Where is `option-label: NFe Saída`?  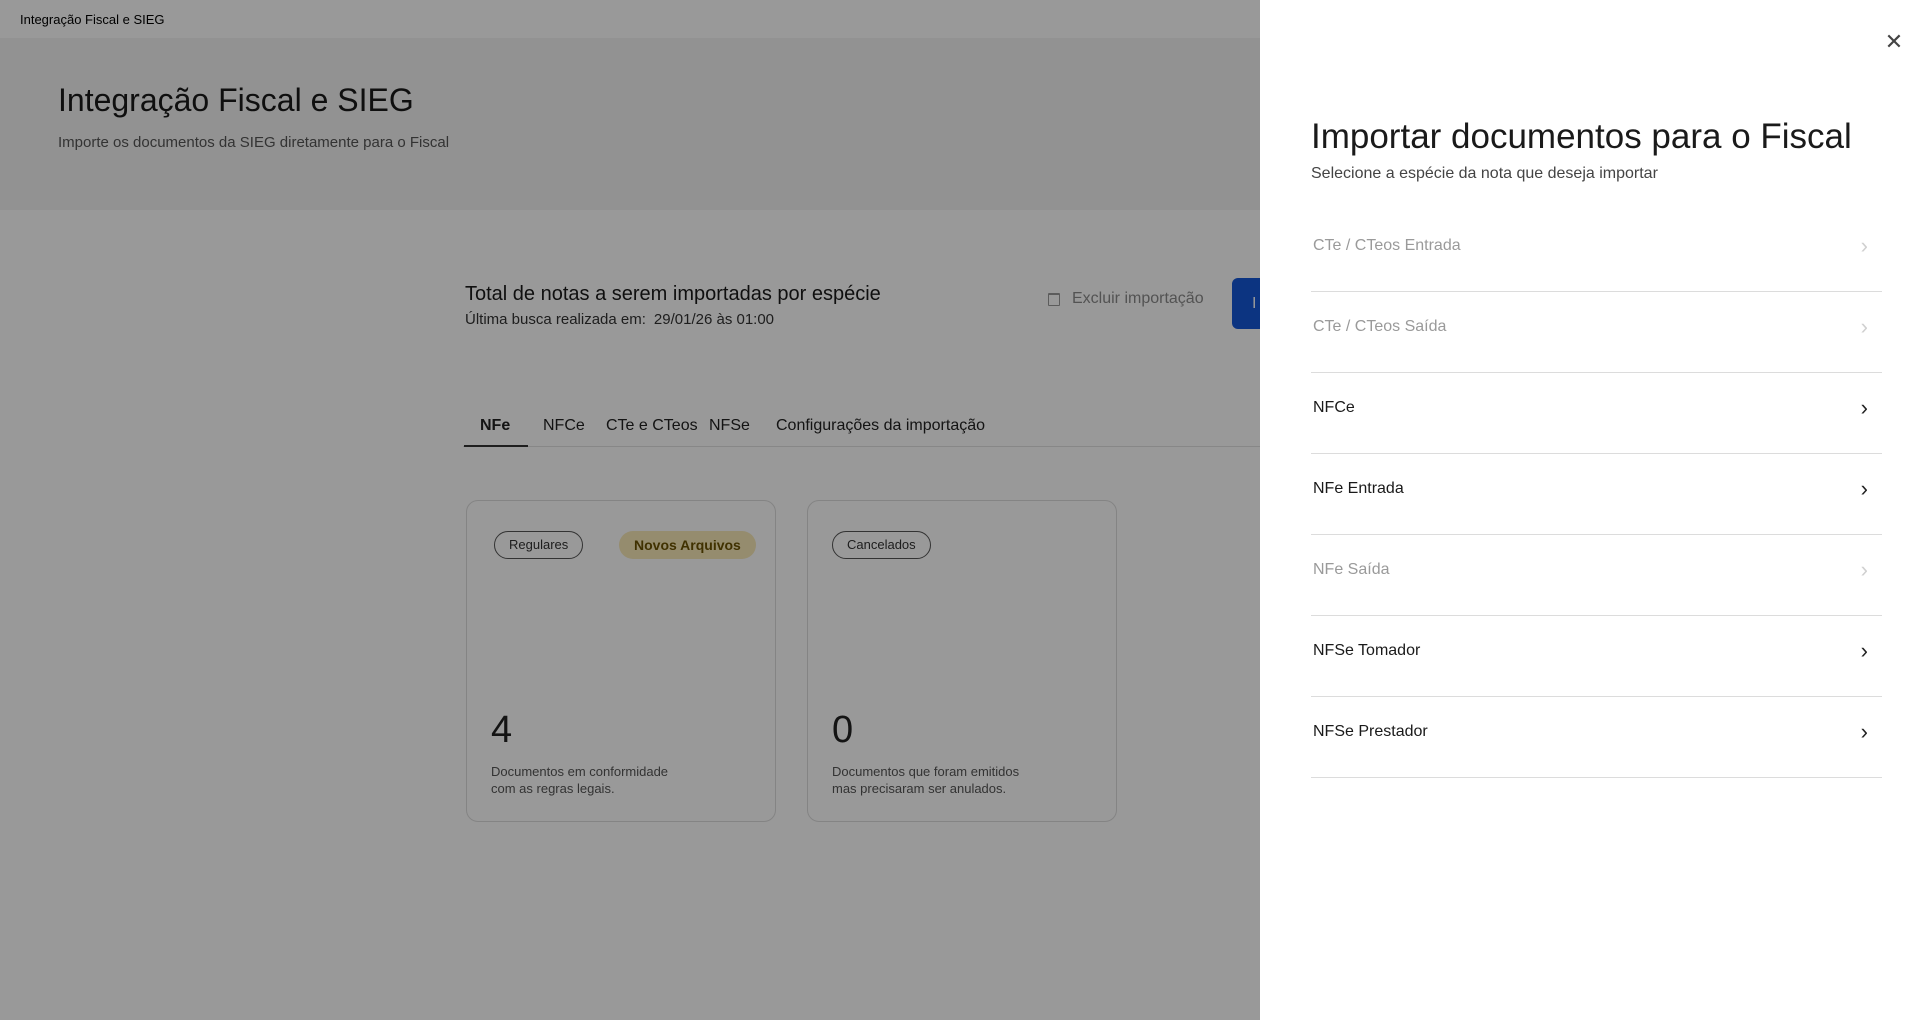
option-label: NFe Saída is located at coordinates (1351, 569).